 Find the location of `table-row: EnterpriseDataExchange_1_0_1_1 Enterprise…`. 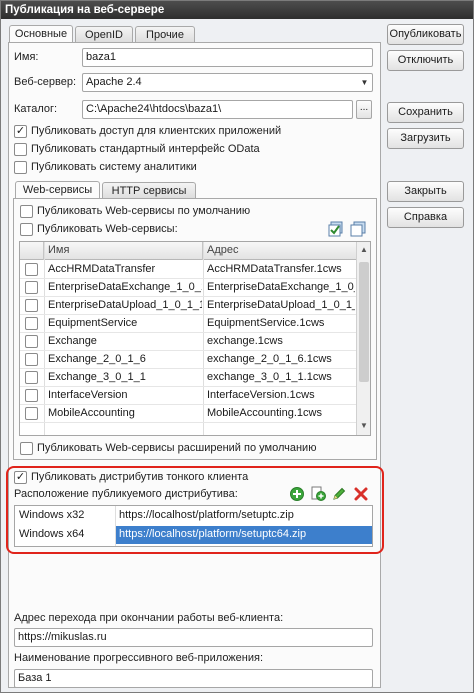

table-row: EnterpriseDataExchange_1_0_1_1 Enterprise… is located at coordinates (188, 288).